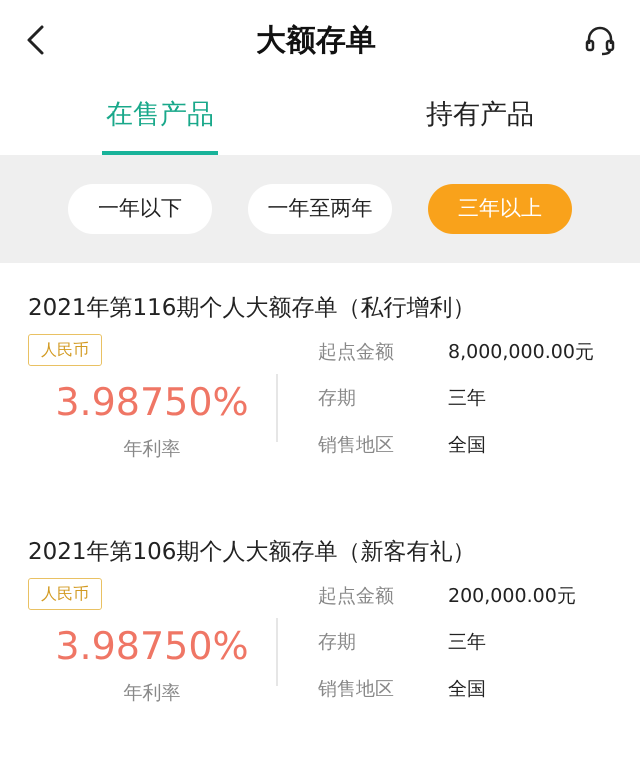 This screenshot has height=767, width=640. Describe the element at coordinates (140, 209) in the screenshot. I see `filter-chip: 一年以下` at that location.